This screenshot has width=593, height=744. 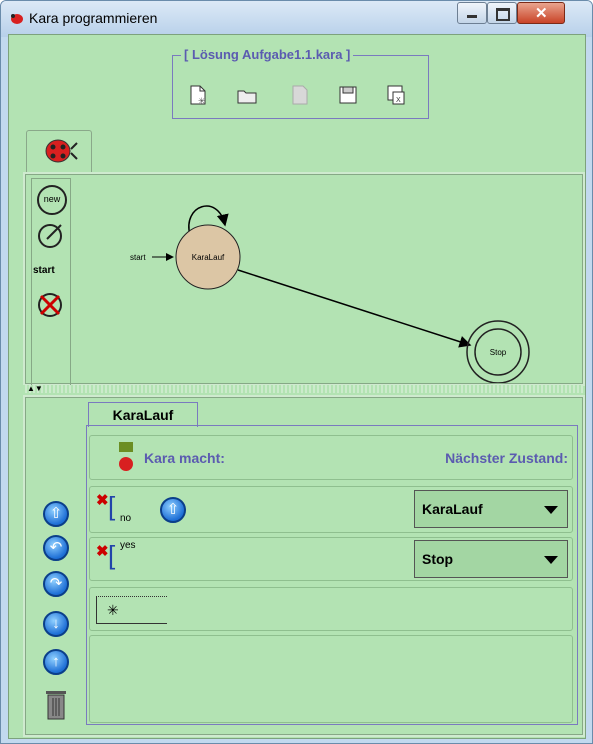 What do you see at coordinates (138, 257) in the screenshot?
I see `start-label: start` at bounding box center [138, 257].